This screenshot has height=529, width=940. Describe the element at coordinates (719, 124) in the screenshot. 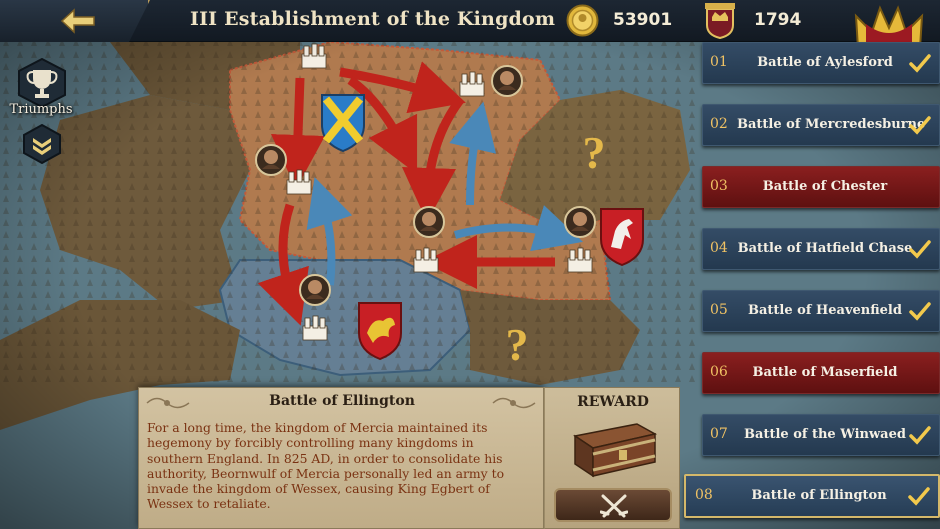

I see `battle-number: 02` at that location.